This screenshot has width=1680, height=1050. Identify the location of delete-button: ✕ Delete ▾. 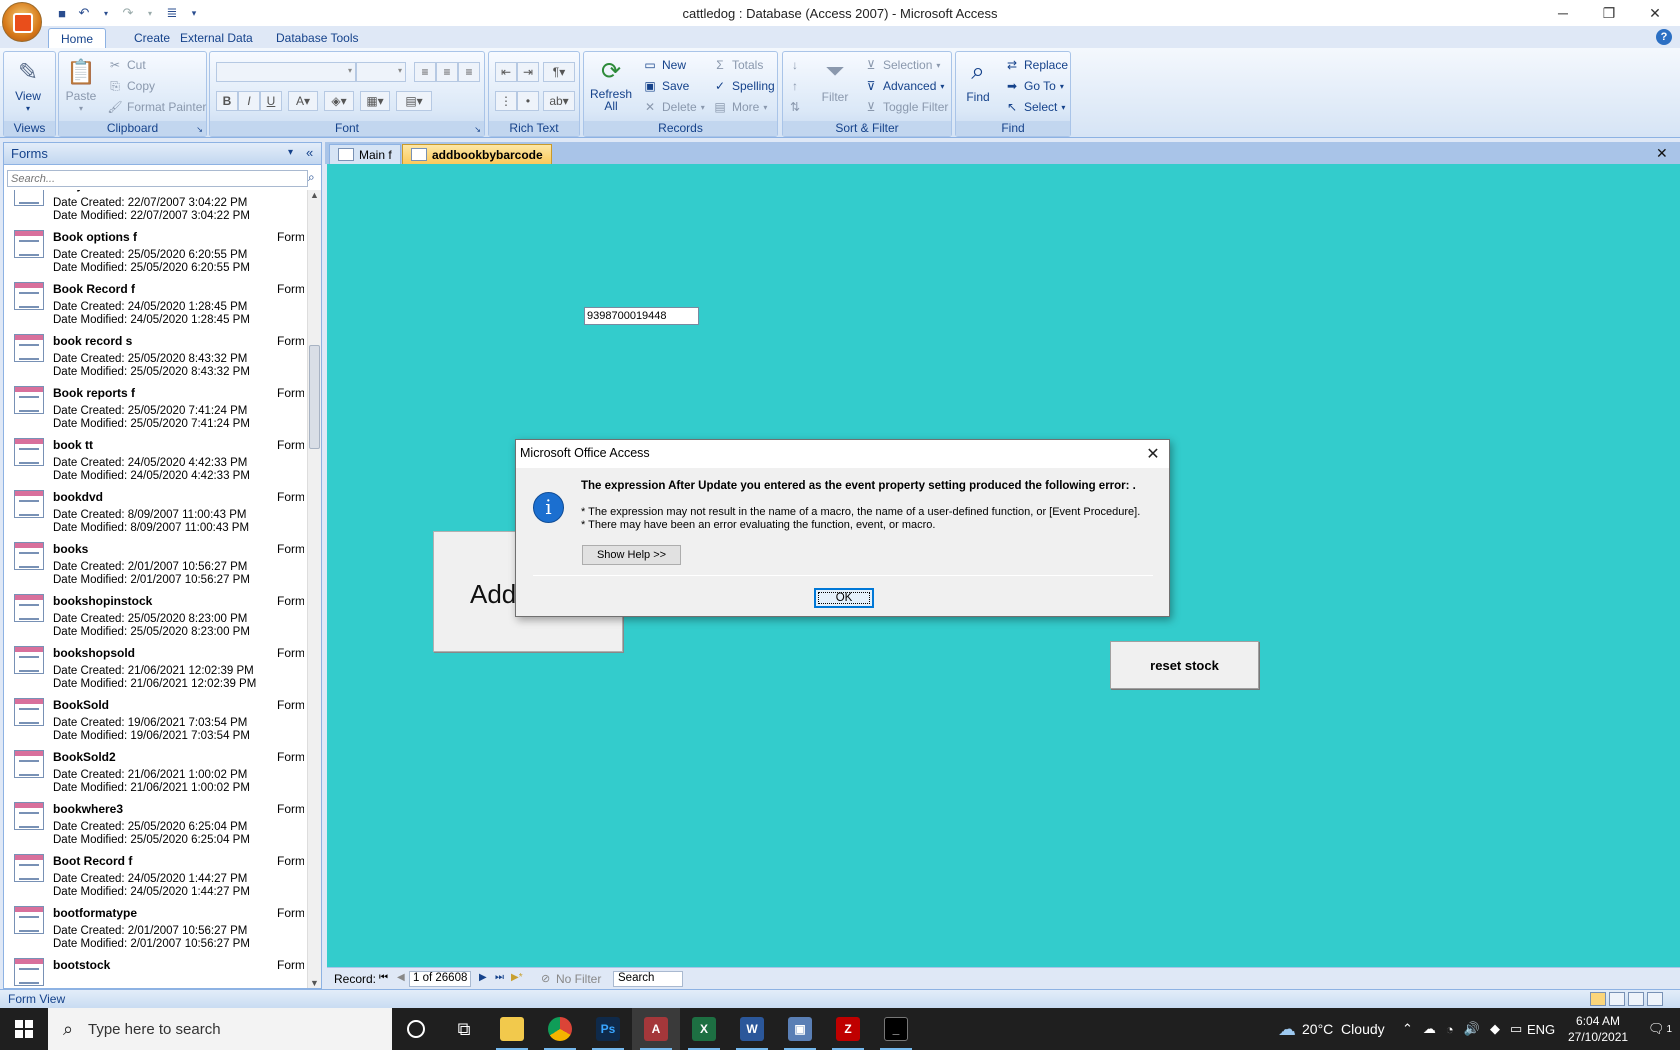
(673, 107).